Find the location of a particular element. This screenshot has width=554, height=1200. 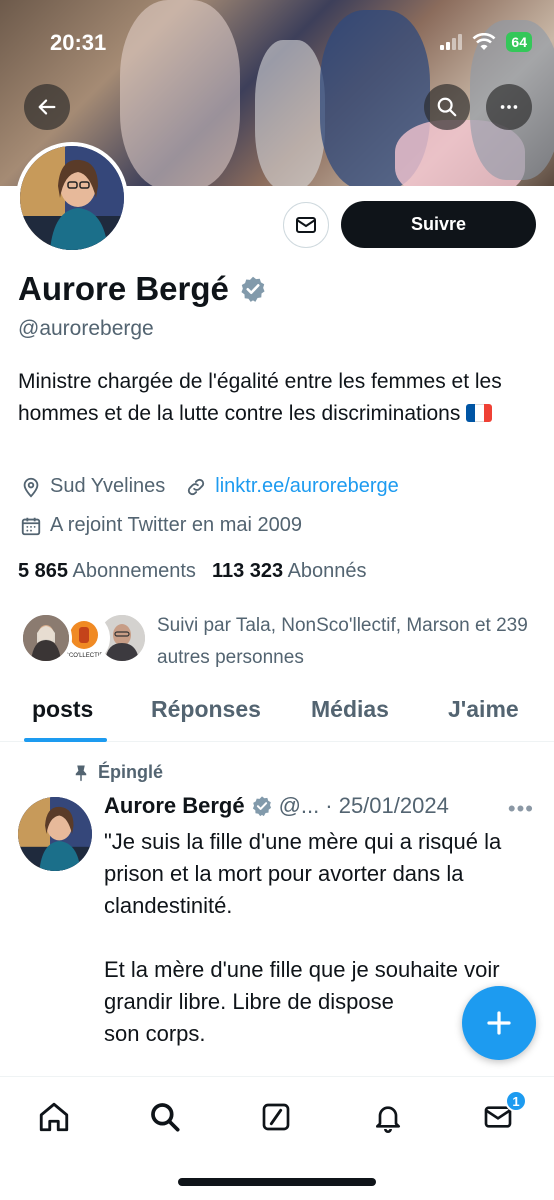

following-count: 5 865 is located at coordinates (43, 571).